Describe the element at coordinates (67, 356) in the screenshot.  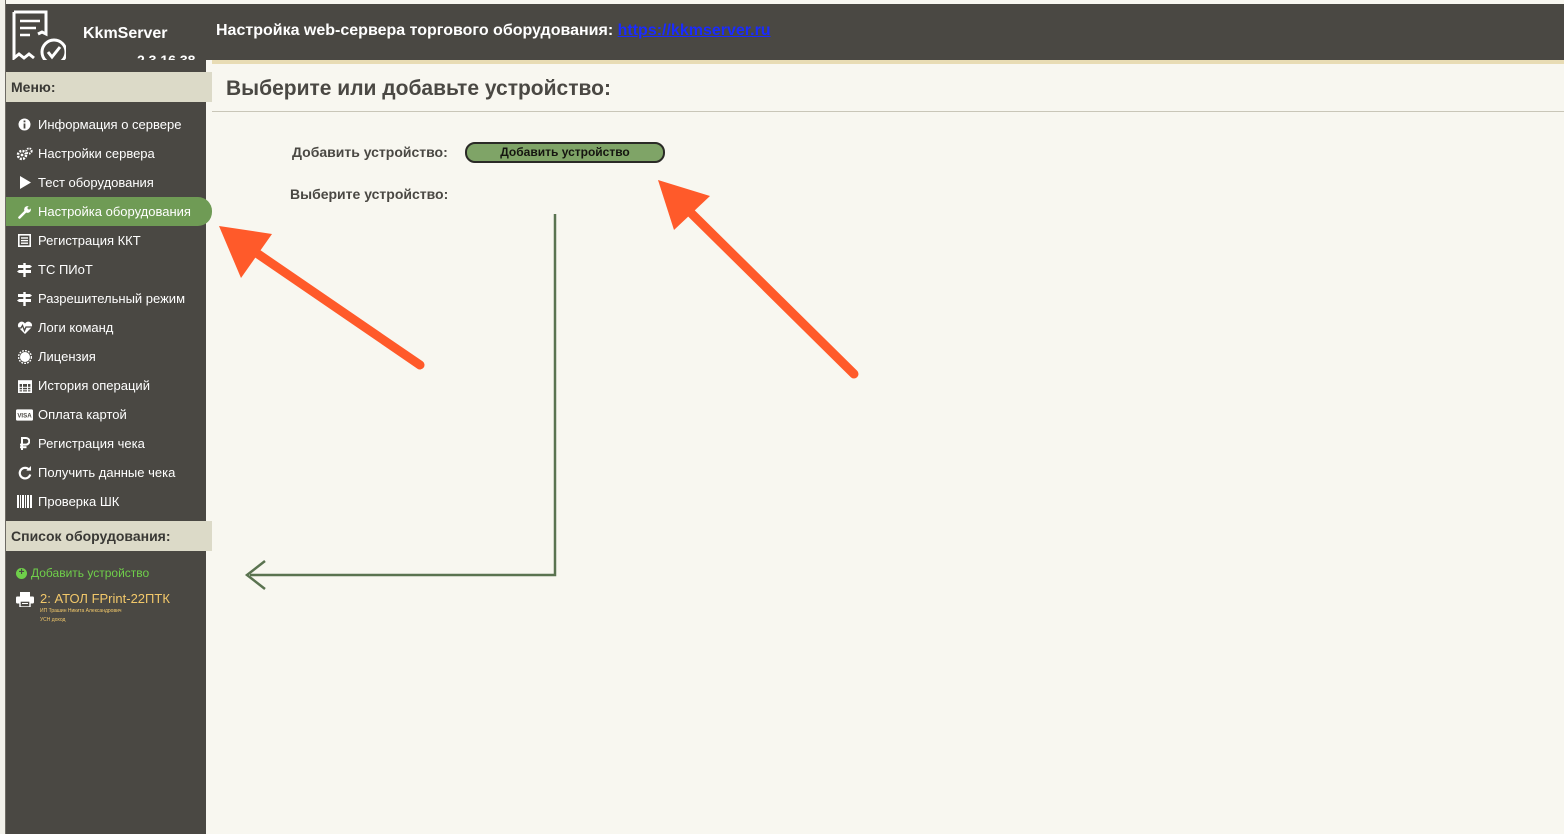
I see `sidebar-item-label: Лицензия` at that location.